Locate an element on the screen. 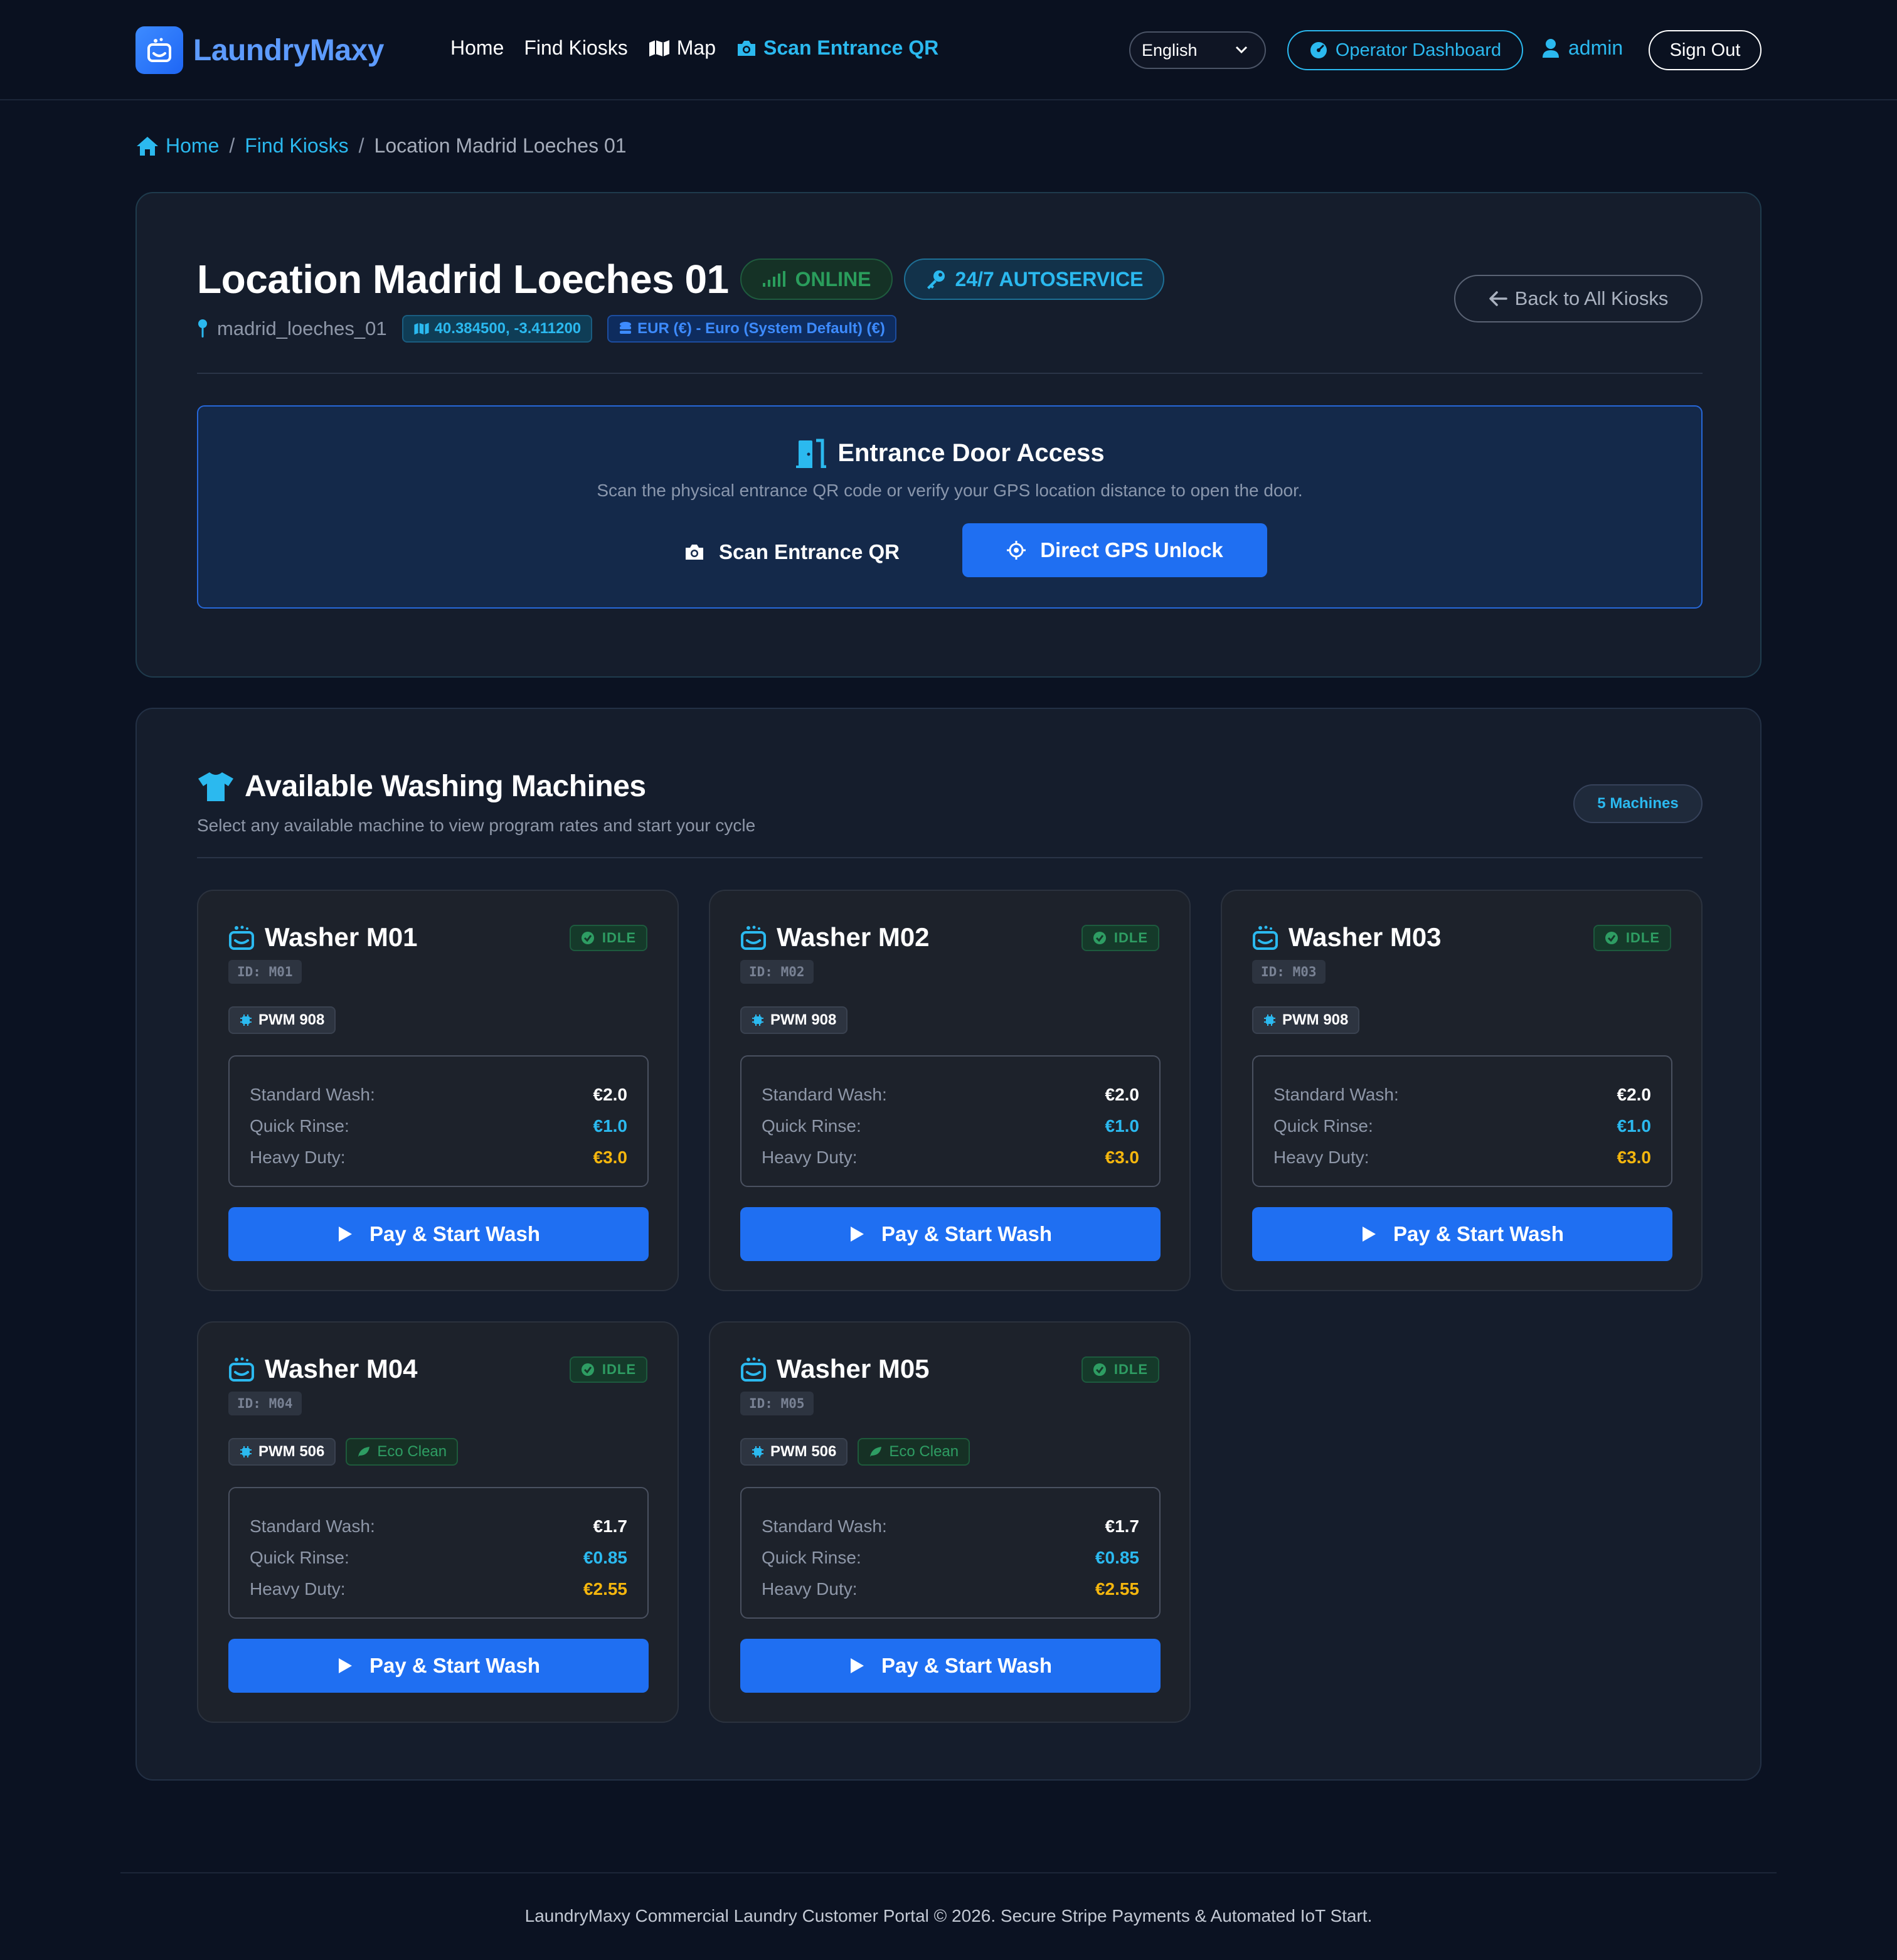 The width and height of the screenshot is (1897, 1960). pin-icon is located at coordinates (202, 329).